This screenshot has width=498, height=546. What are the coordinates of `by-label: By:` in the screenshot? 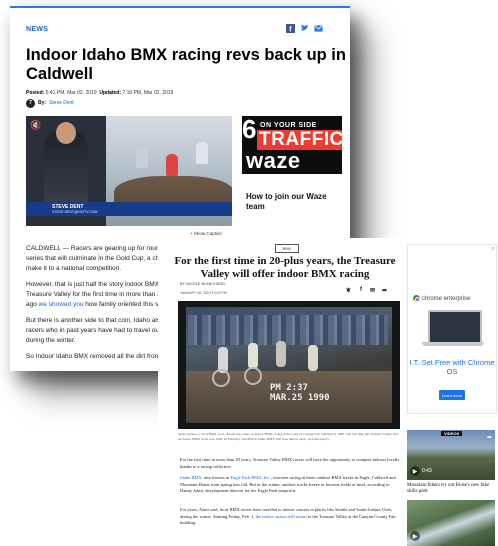 It's located at (42, 103).